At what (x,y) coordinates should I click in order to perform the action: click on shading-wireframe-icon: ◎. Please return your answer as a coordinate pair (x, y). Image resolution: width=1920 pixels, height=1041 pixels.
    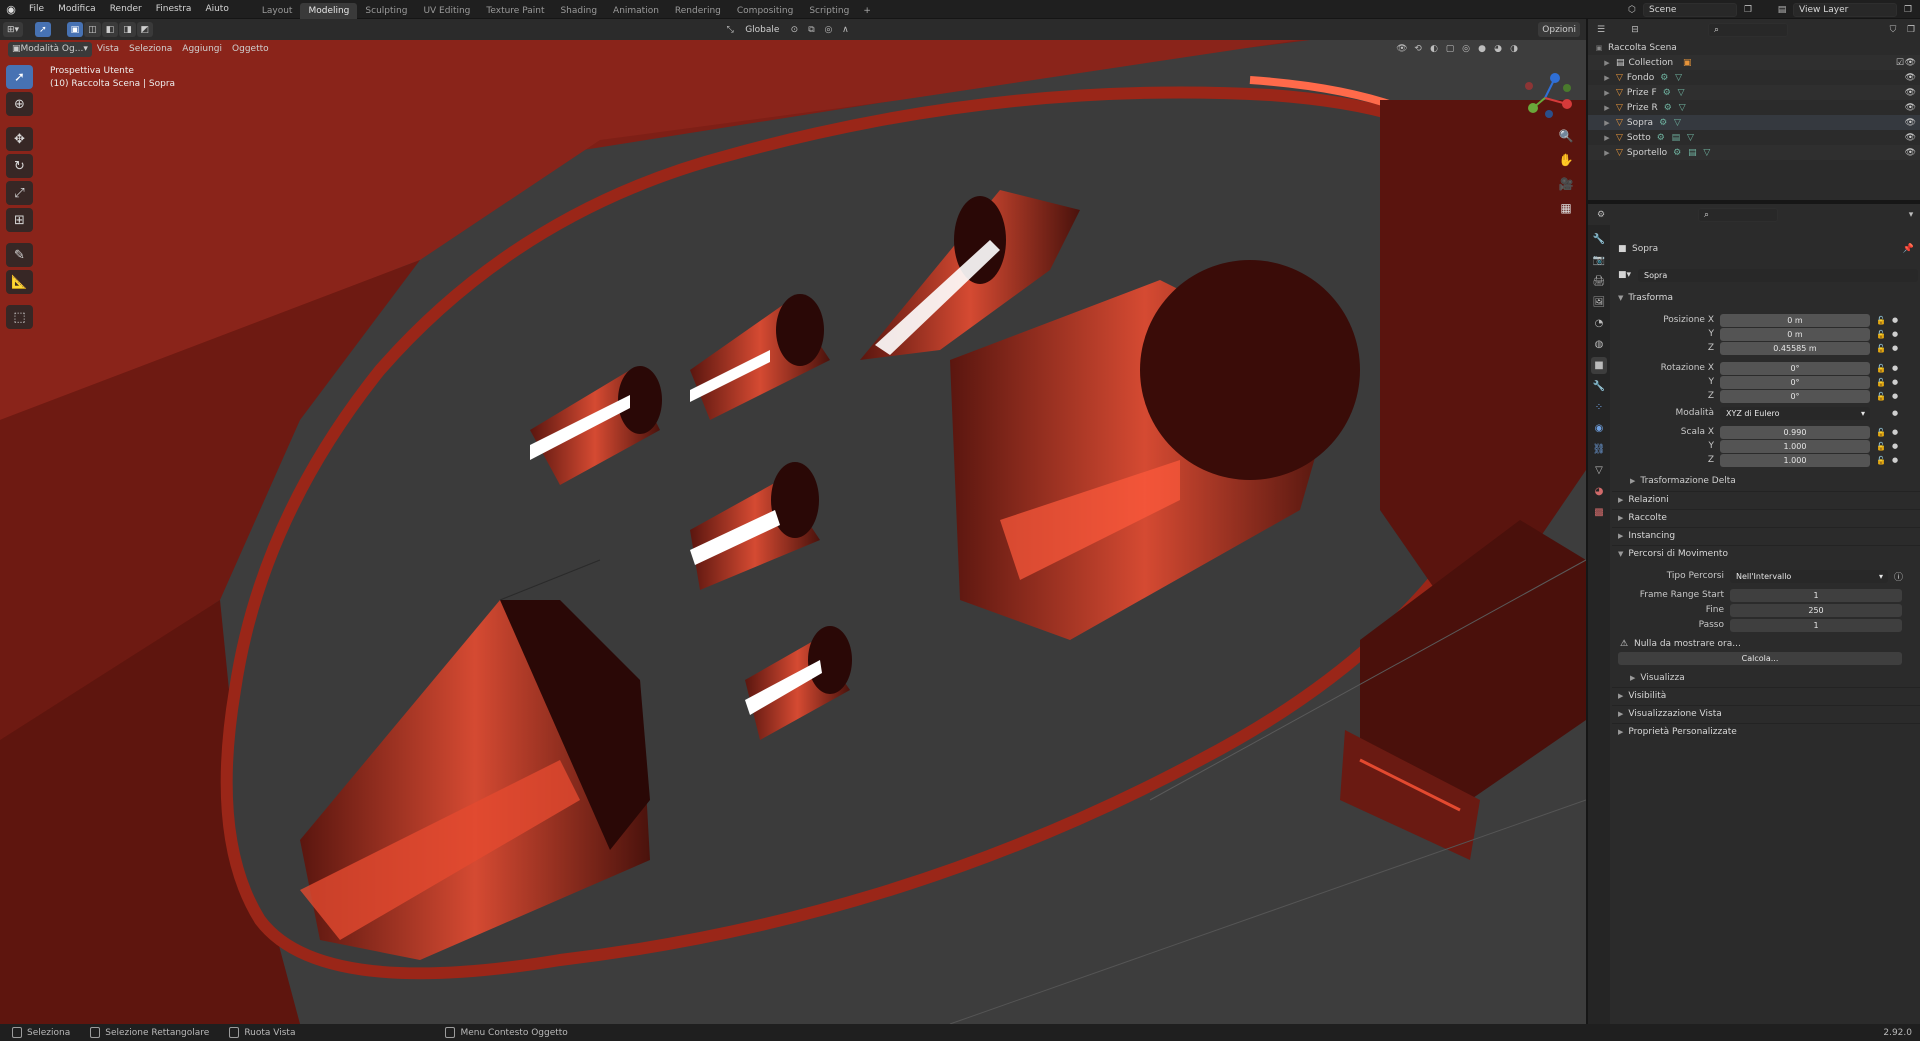
    Looking at the image, I should click on (1466, 49).